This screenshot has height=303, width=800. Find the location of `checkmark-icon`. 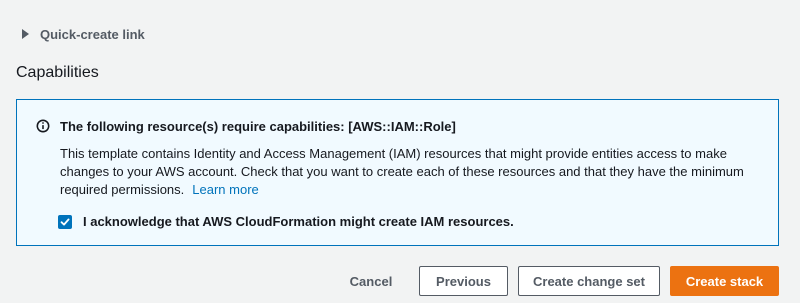

checkmark-icon is located at coordinates (65, 221).